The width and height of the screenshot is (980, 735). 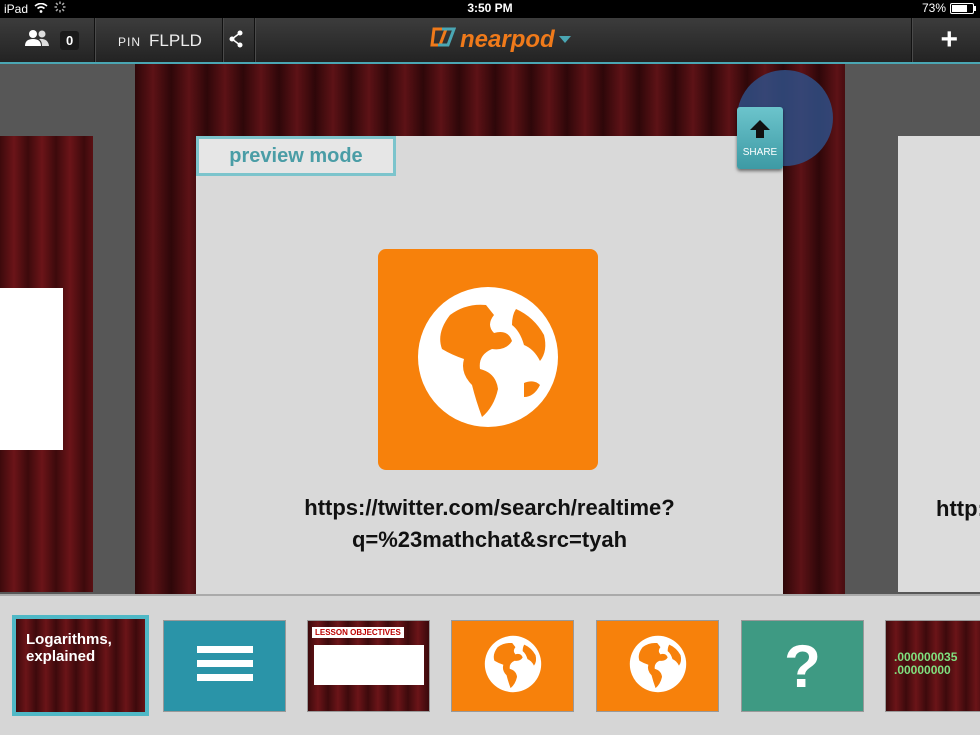 What do you see at coordinates (80, 665) in the screenshot?
I see `slide-thumbnail: Logarithms, explained` at bounding box center [80, 665].